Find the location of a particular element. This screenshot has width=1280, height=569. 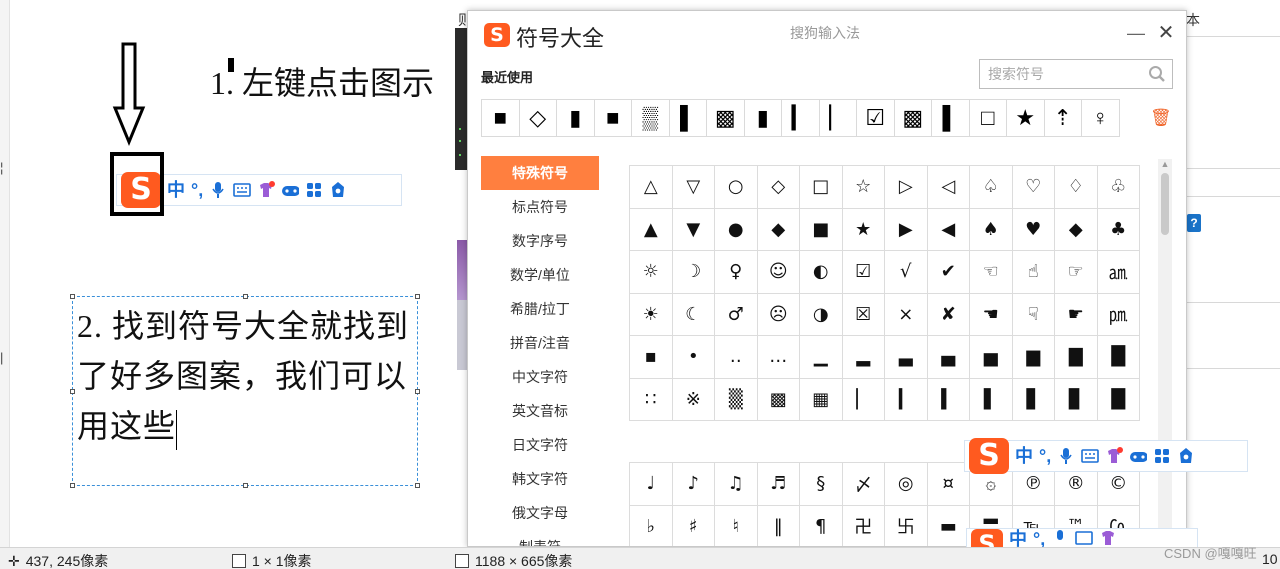

category-item: 拼音/注音 is located at coordinates (540, 343).